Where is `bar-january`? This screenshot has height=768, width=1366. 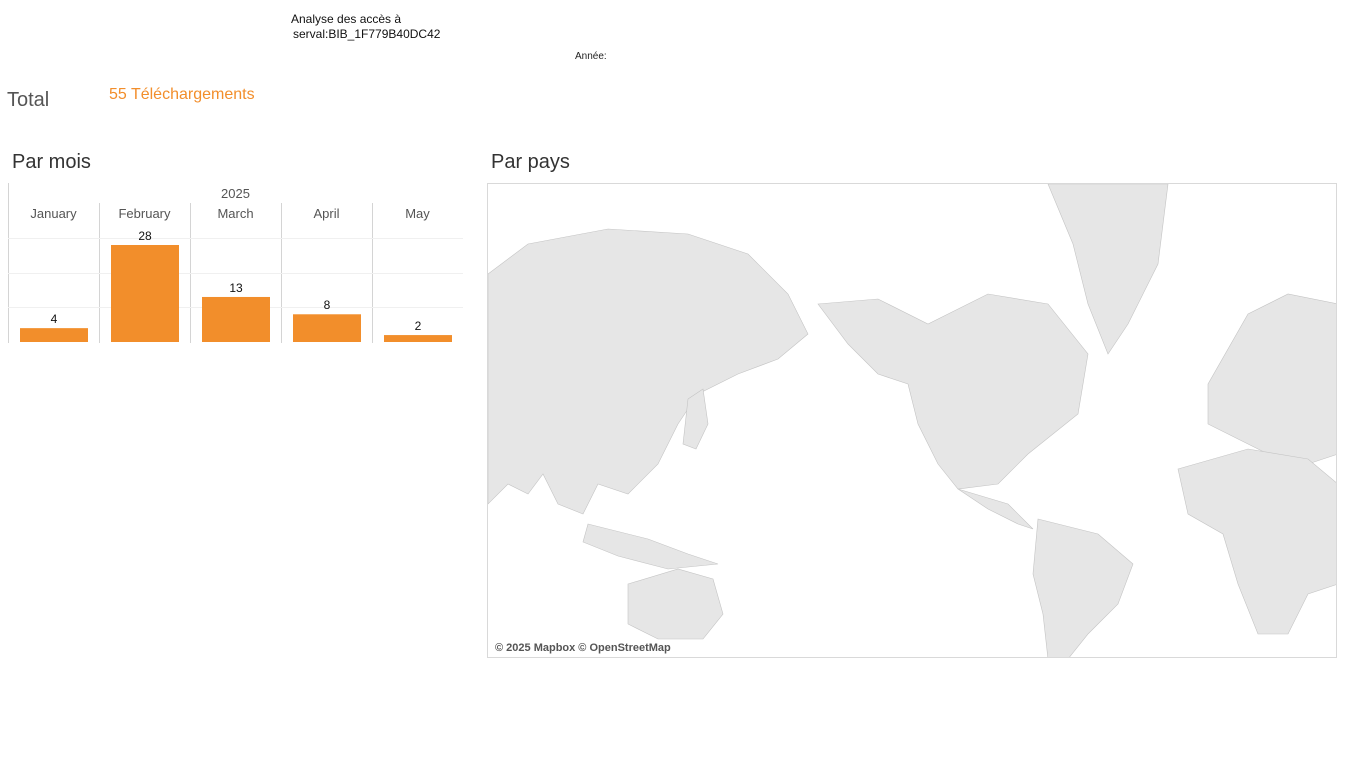 bar-january is located at coordinates (54, 335).